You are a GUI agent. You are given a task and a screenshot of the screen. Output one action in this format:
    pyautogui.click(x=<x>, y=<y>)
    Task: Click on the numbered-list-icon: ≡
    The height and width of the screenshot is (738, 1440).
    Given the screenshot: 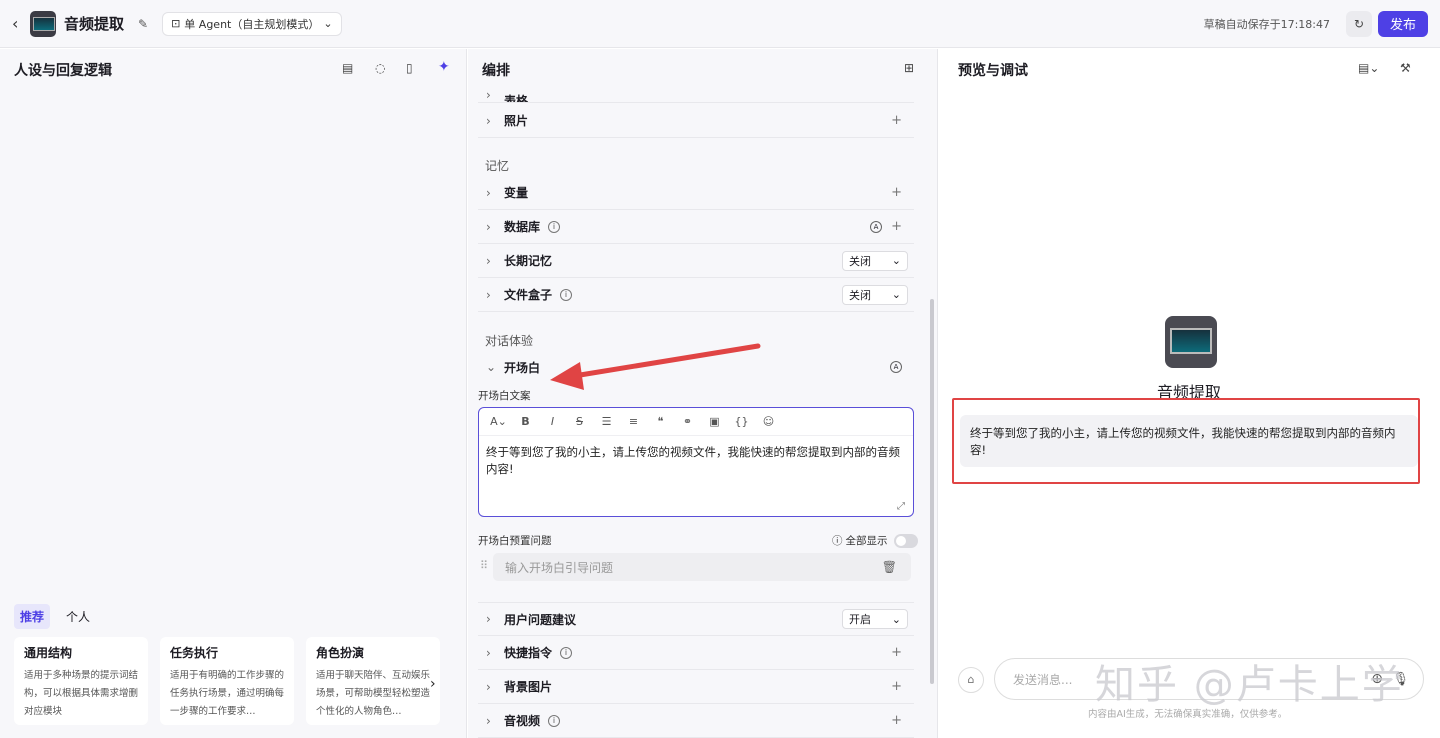 What is the action you would take?
    pyautogui.click(x=633, y=421)
    